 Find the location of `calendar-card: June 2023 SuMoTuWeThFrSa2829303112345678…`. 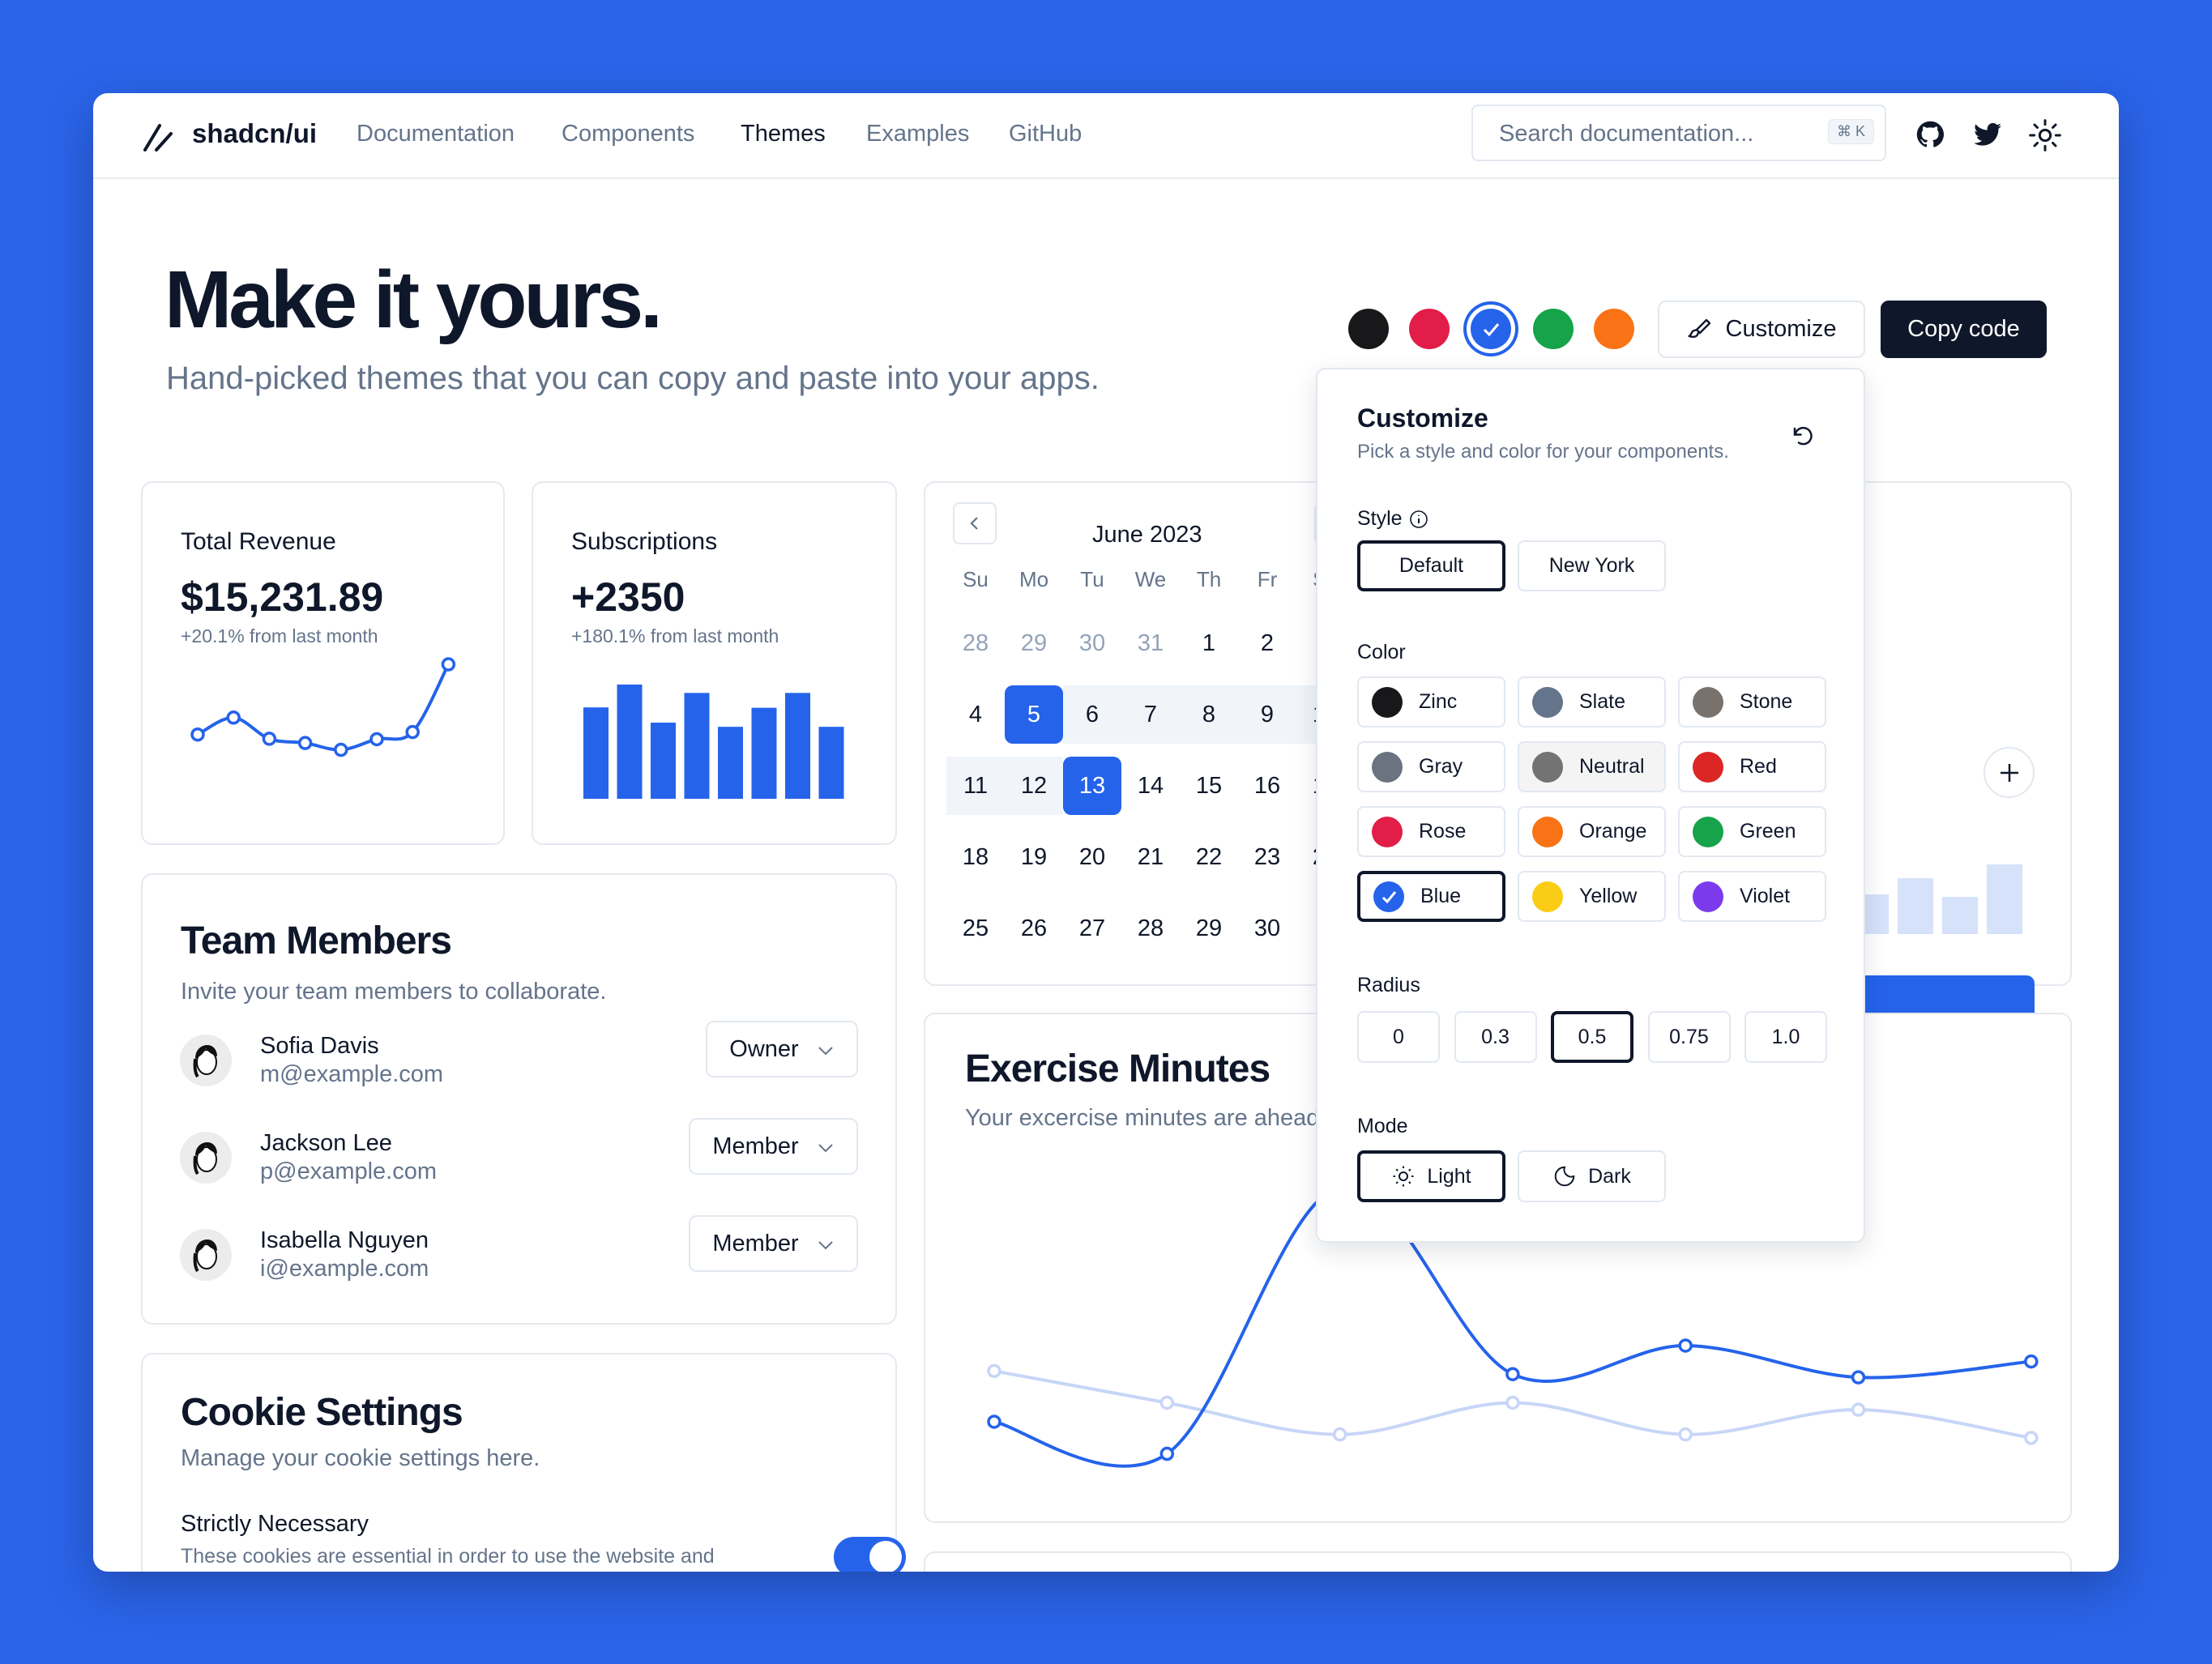

calendar-card: June 2023 SuMoTuWeThFrSa2829303112345678… is located at coordinates (1150, 733).